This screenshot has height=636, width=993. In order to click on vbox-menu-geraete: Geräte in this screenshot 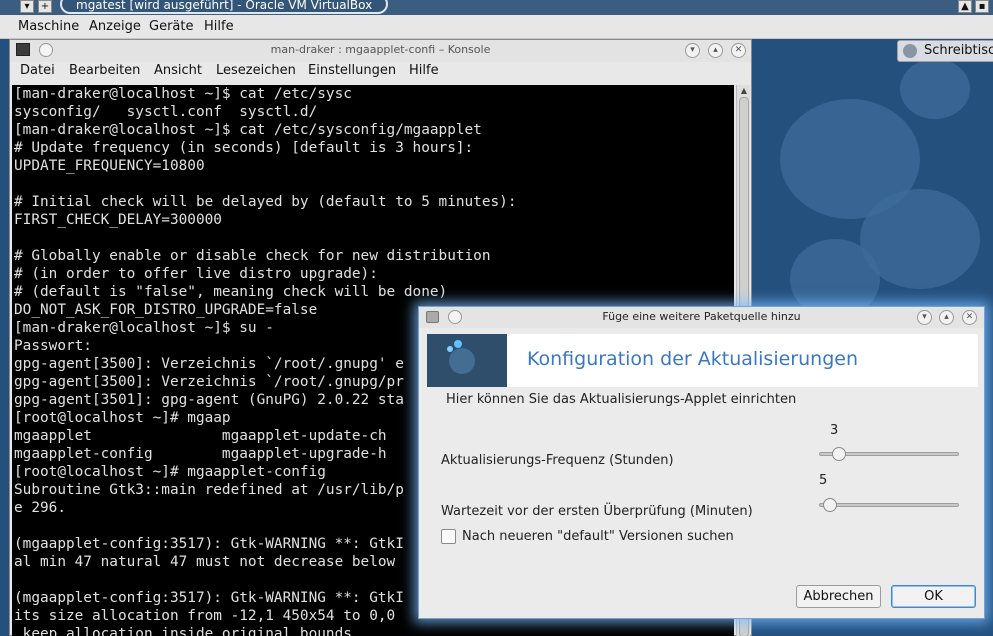, I will do `click(171, 26)`.